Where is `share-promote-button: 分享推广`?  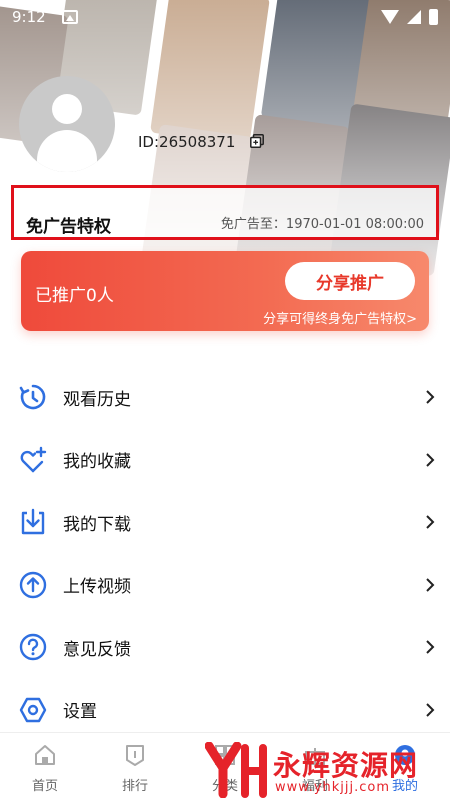
share-promote-button: 分享推广 is located at coordinates (350, 281).